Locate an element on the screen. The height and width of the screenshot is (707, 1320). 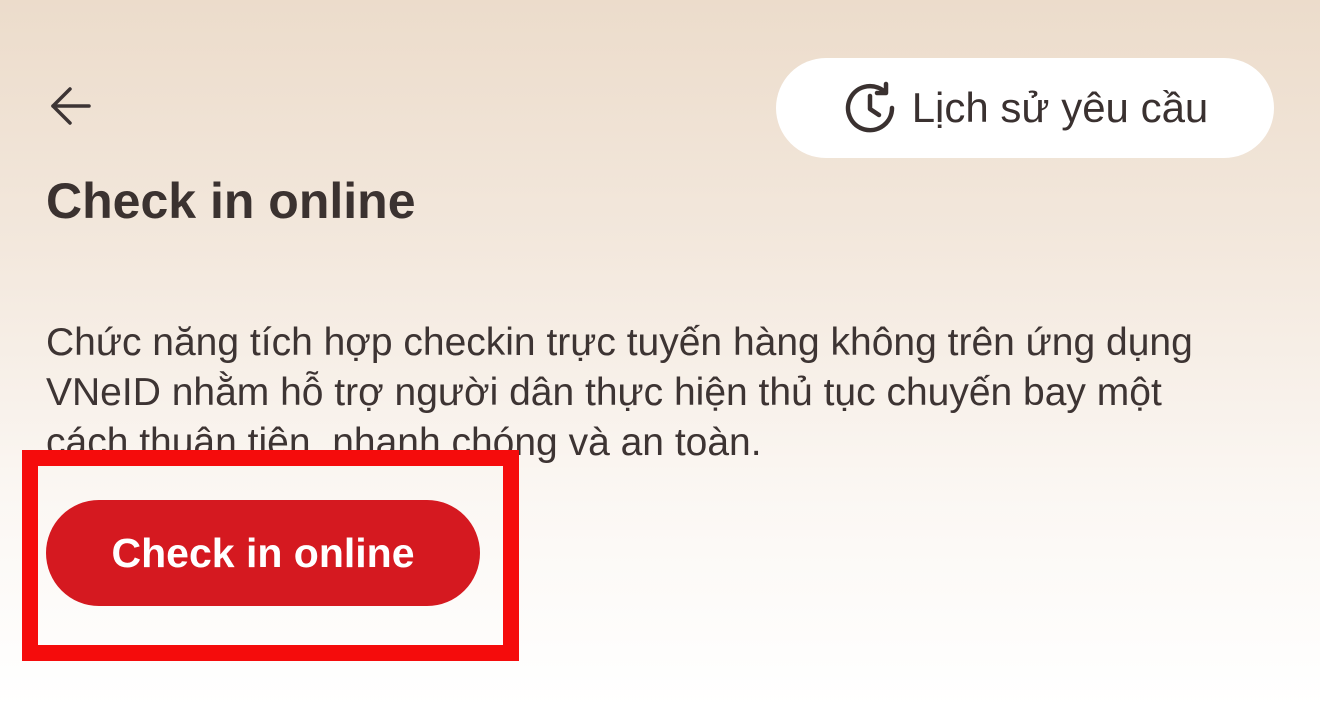
request-history-label: Lịch sử yêu cầu is located at coordinates (1060, 107).